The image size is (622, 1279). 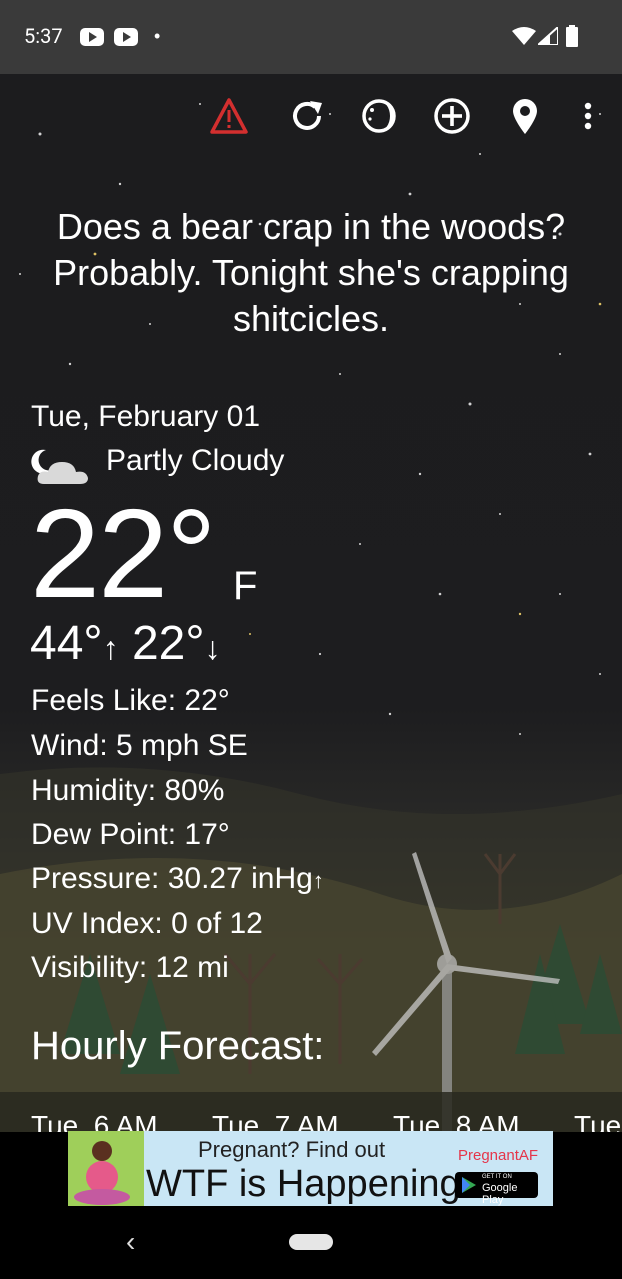 What do you see at coordinates (452, 116) in the screenshot?
I see `add-location-icon` at bounding box center [452, 116].